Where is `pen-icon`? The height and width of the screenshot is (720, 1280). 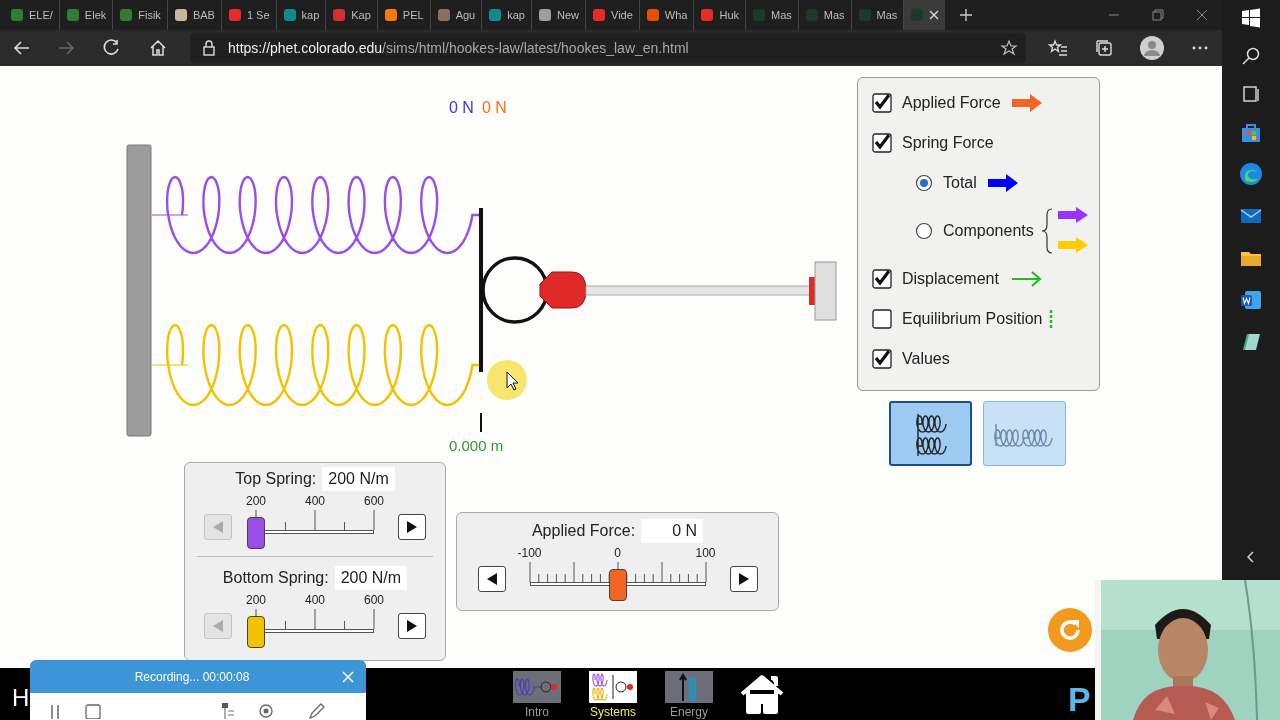
pen-icon is located at coordinates (317, 711).